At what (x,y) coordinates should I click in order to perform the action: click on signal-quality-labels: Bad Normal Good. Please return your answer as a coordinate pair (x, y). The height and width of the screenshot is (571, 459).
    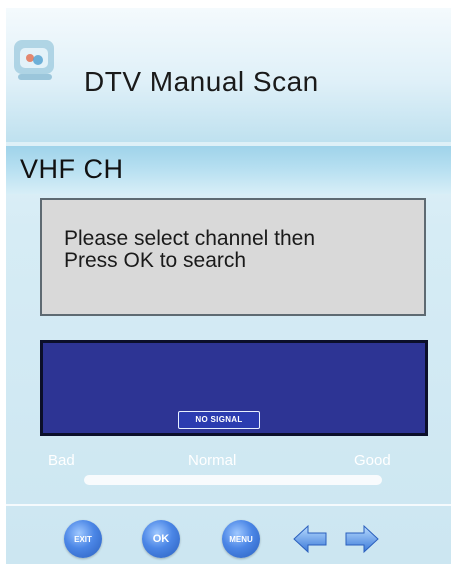
    Looking at the image, I should click on (228, 462).